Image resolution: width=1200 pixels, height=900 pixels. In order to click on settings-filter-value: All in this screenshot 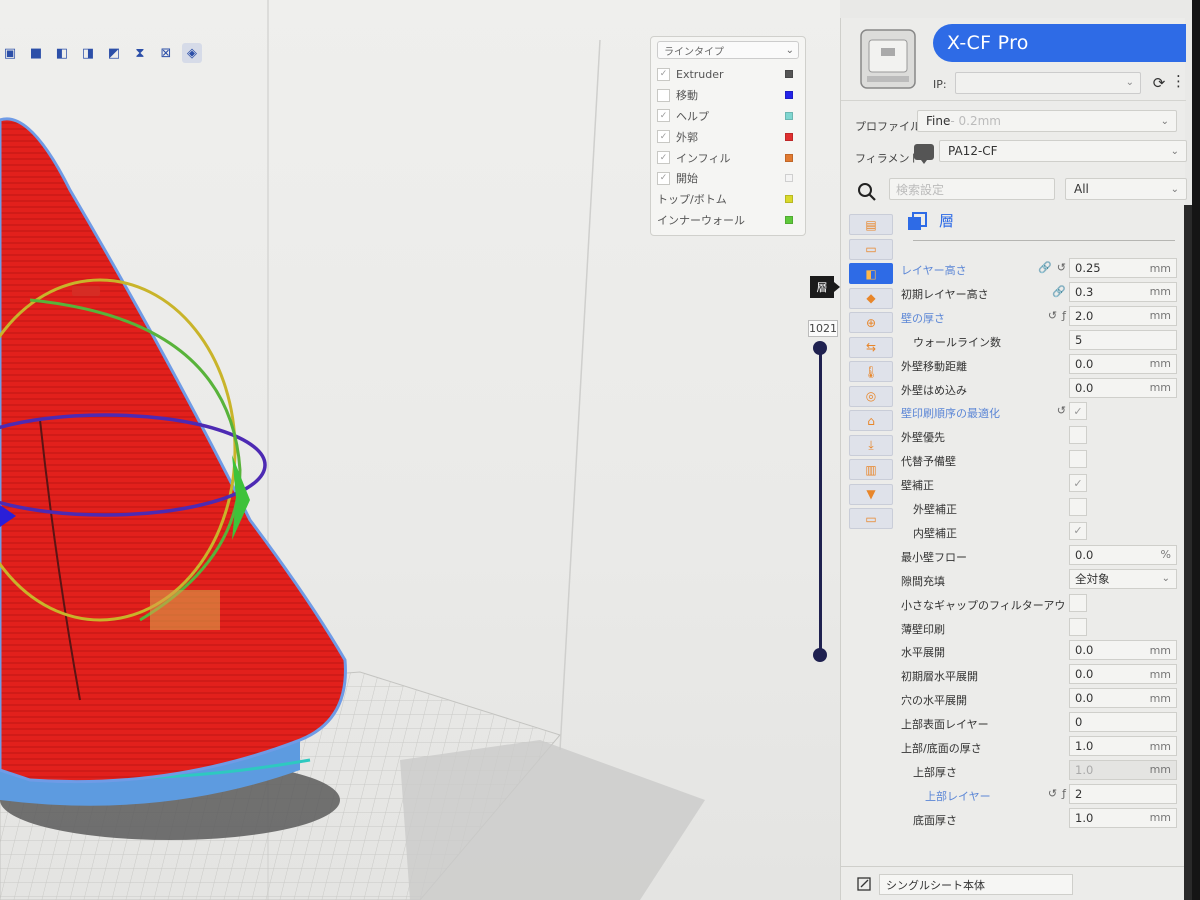, I will do `click(1081, 189)`.